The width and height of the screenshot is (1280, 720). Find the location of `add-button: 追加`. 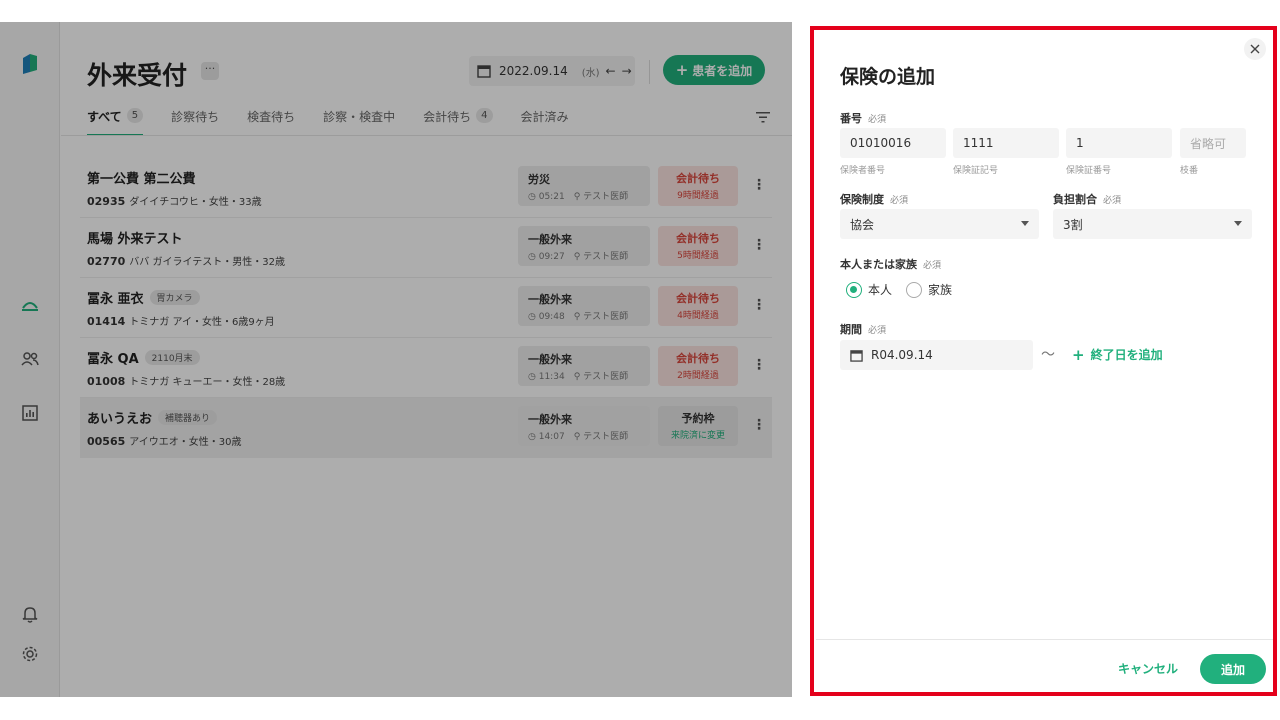

add-button: 追加 is located at coordinates (1233, 669).